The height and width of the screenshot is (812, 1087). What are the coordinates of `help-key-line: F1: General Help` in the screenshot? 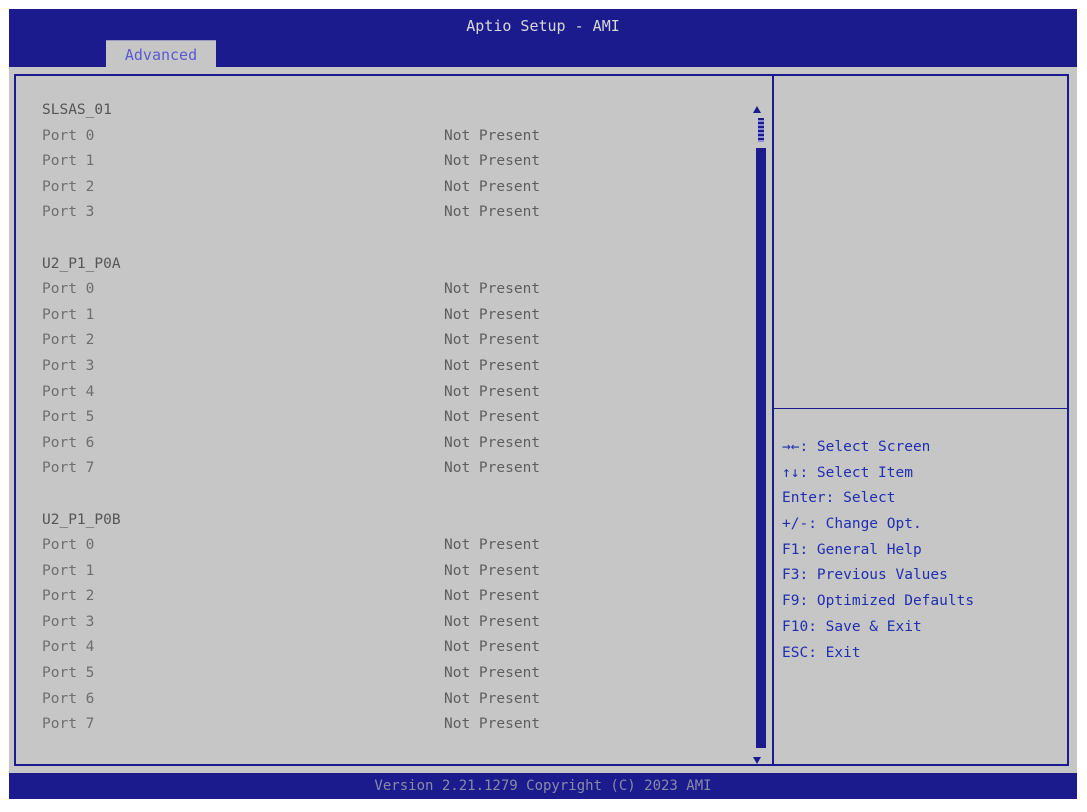 It's located at (852, 549).